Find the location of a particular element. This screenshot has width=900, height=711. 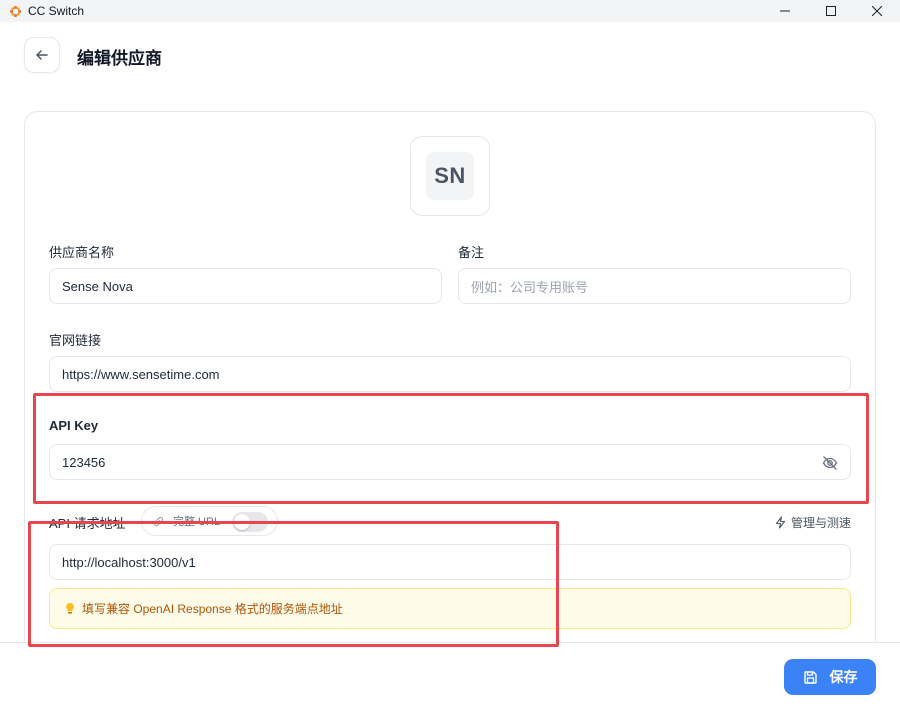

provider-avatar: SN is located at coordinates (450, 176).